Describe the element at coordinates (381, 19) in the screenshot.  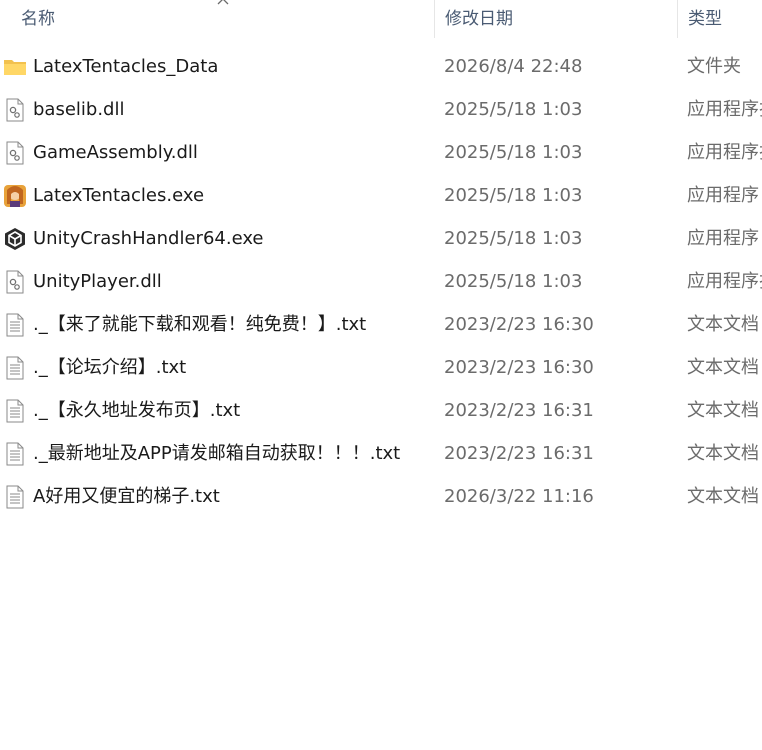
I see `column-header: 名称 修改日期 类型` at that location.